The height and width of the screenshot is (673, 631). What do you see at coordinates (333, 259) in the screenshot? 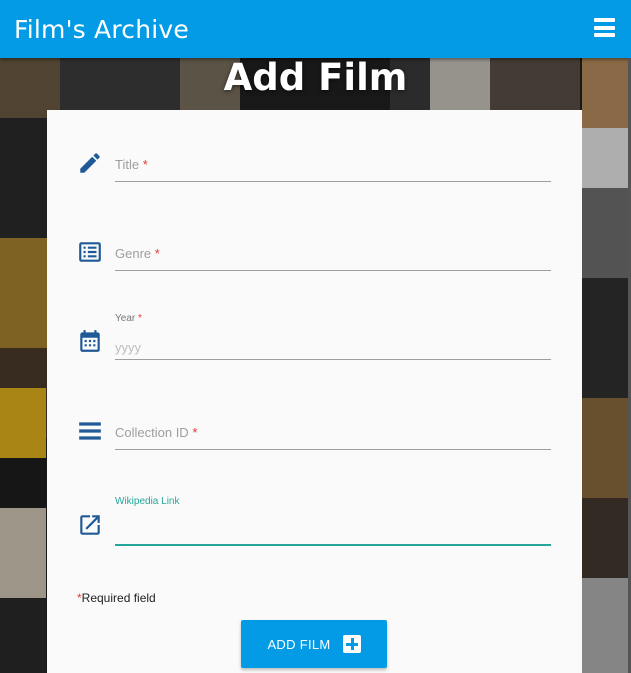
I see `genre-input` at bounding box center [333, 259].